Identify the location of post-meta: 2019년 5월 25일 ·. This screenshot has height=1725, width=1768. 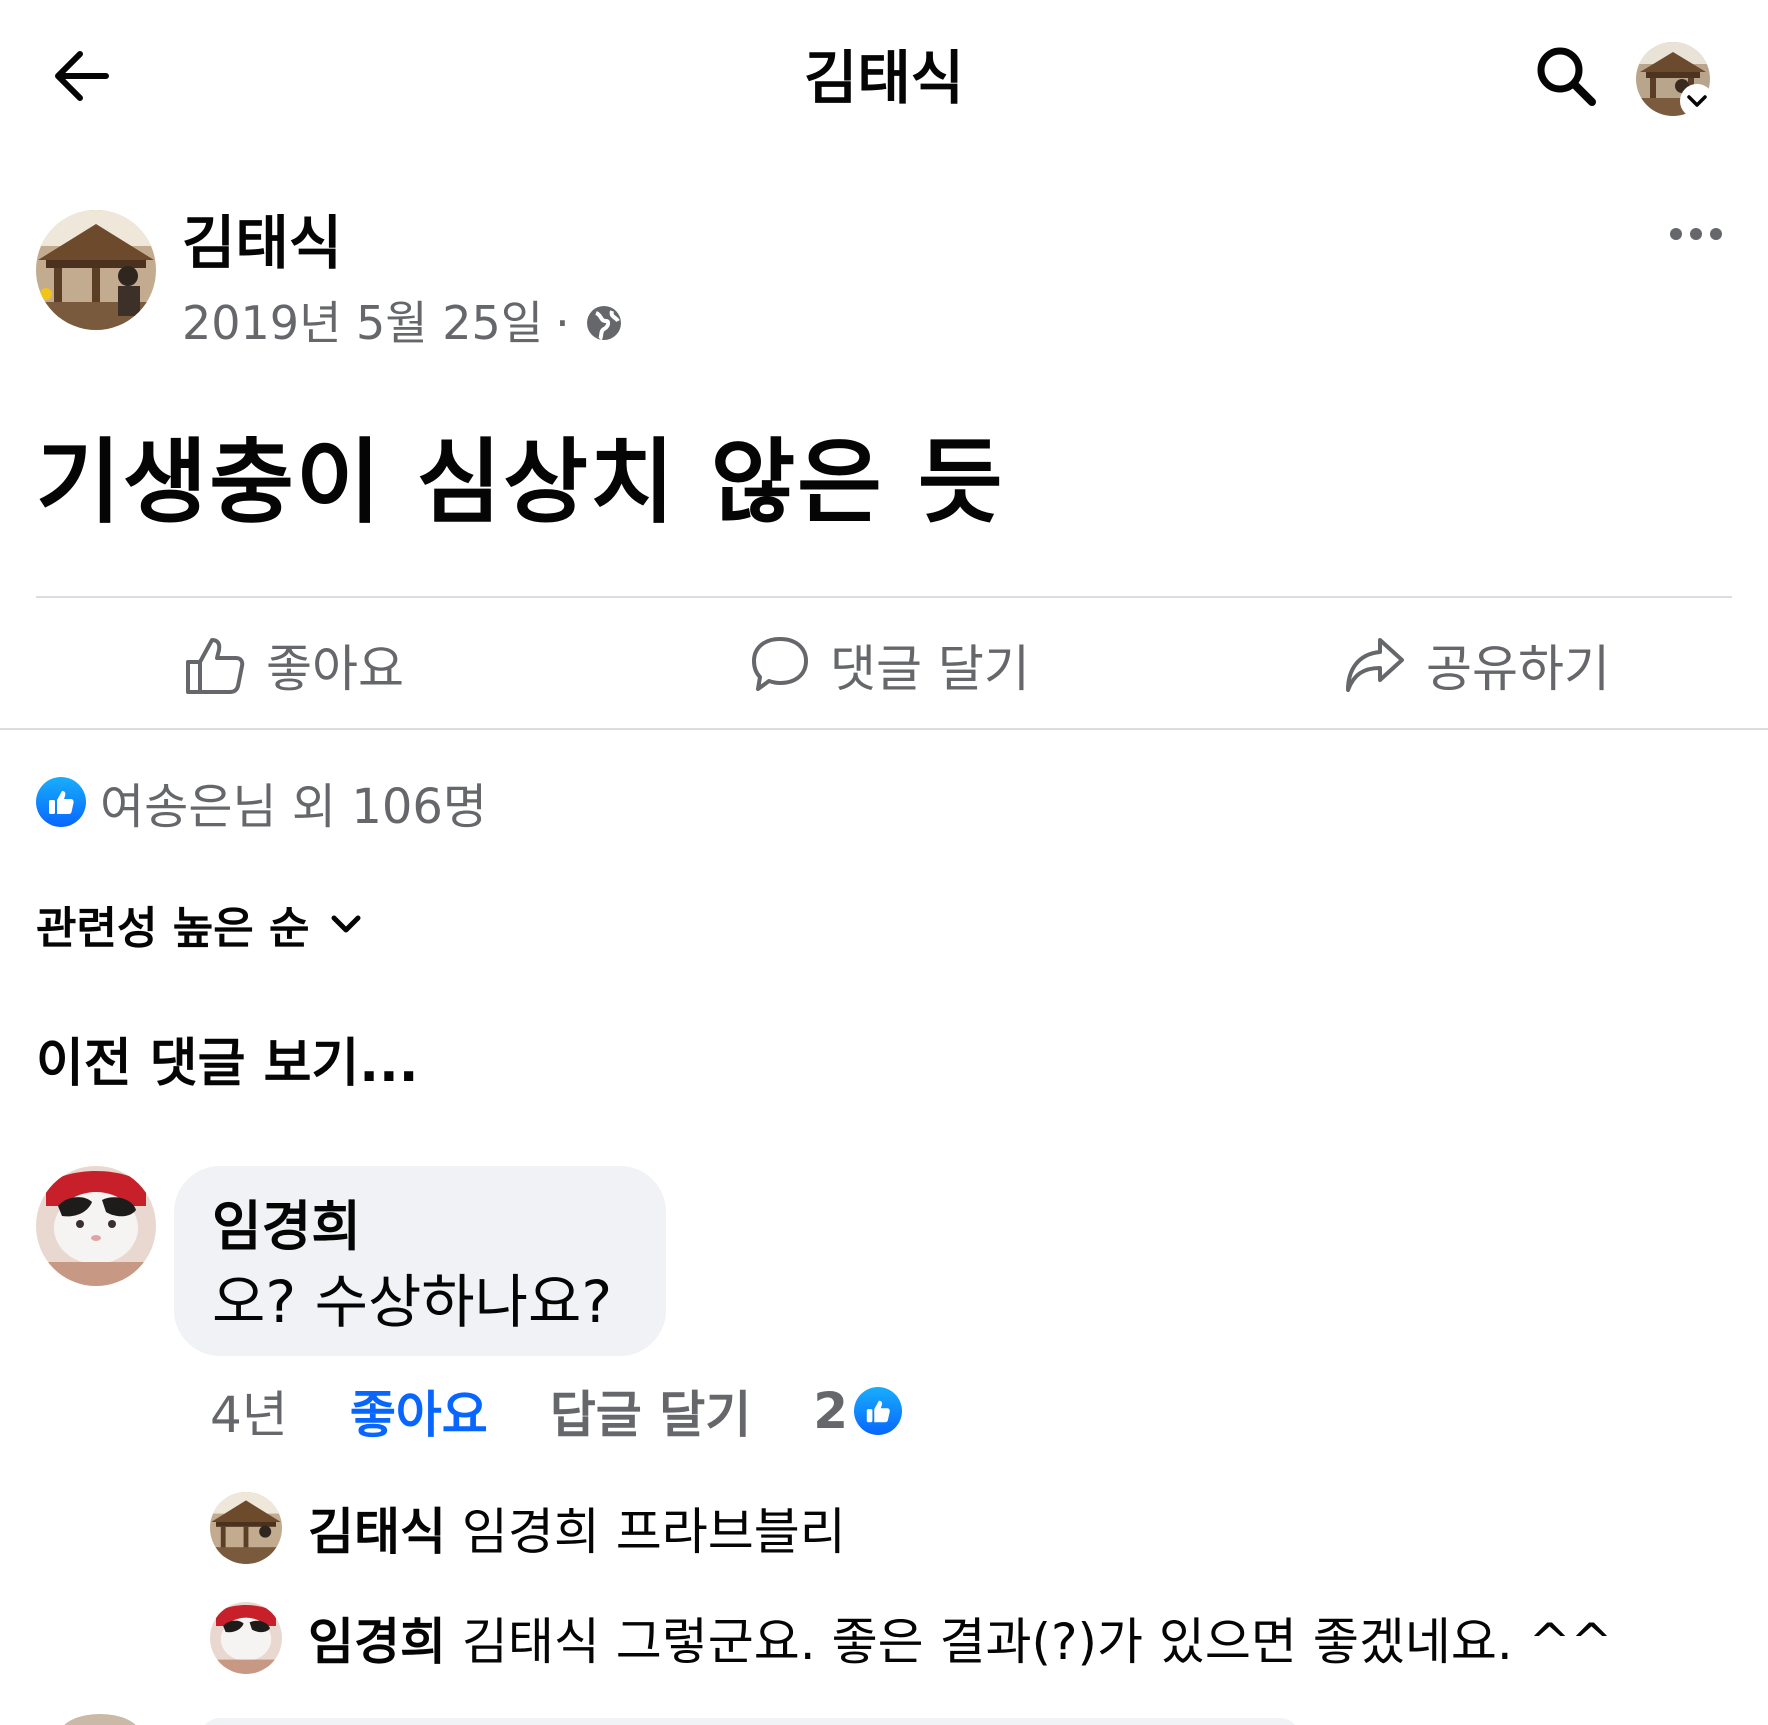
(403, 323).